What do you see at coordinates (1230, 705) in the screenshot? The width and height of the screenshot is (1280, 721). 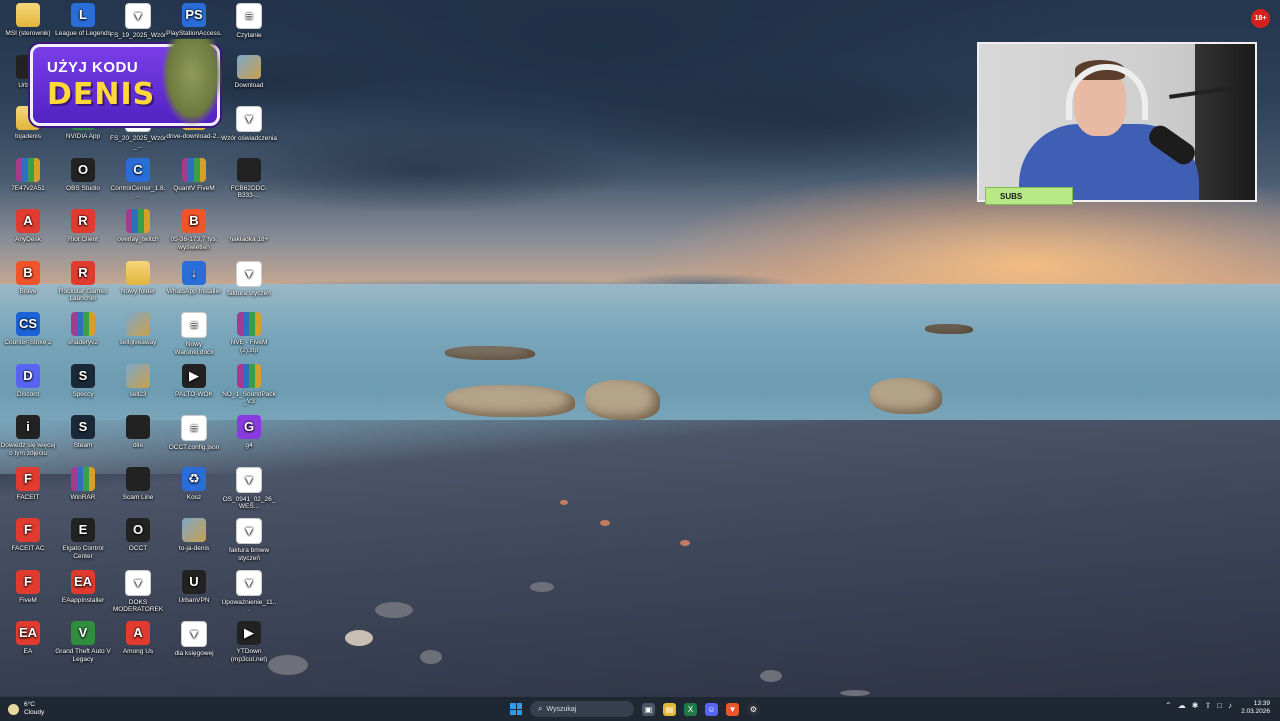 I see `volume-icon: ♪` at bounding box center [1230, 705].